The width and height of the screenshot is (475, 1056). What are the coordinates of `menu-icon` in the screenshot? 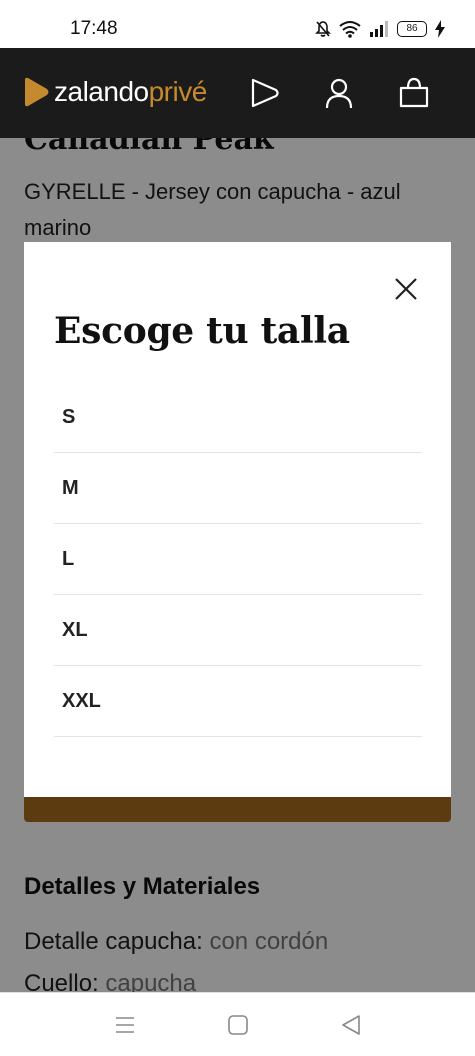 It's located at (125, 1025).